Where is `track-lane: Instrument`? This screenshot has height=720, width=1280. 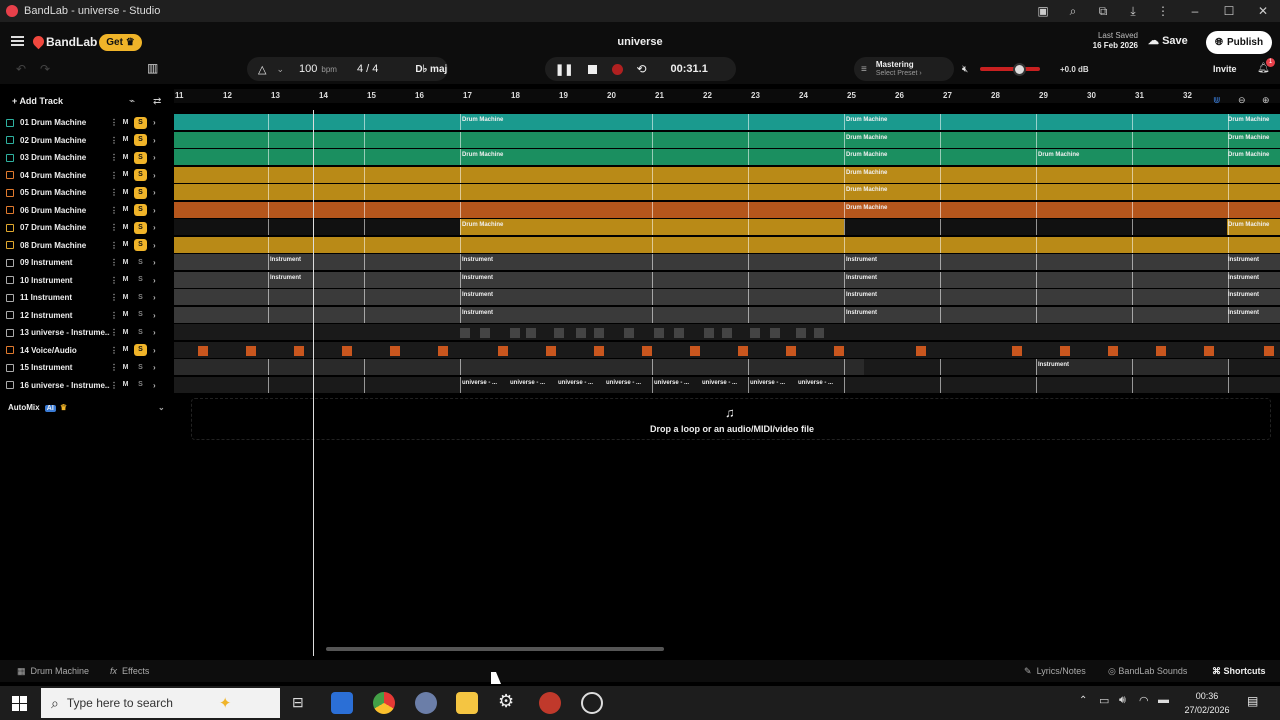
track-lane: Instrument is located at coordinates (727, 367).